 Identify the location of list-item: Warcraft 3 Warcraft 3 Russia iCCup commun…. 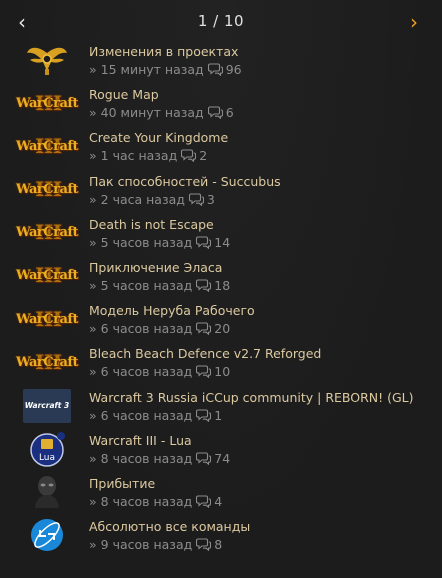
(221, 407).